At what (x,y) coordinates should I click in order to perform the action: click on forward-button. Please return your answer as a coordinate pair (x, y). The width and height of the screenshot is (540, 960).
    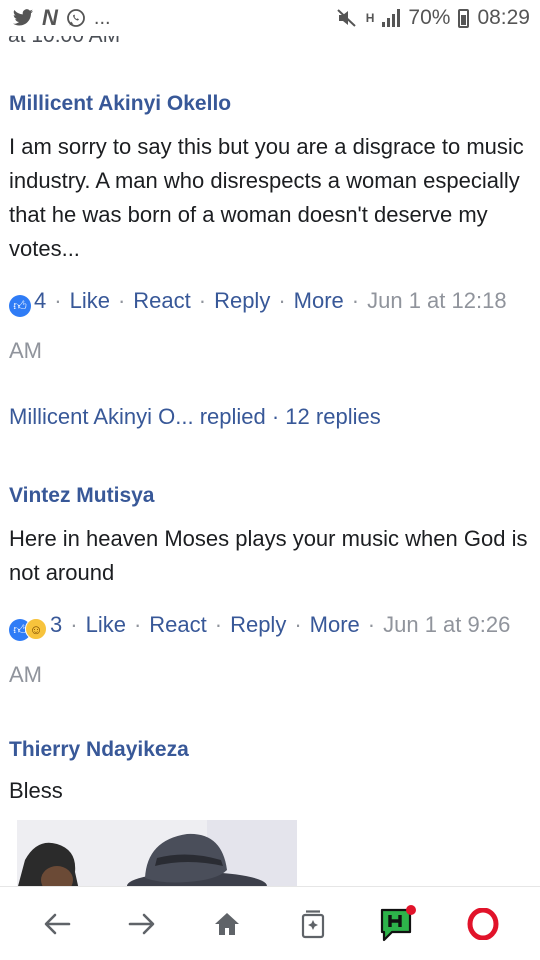
    Looking at the image, I should click on (142, 924).